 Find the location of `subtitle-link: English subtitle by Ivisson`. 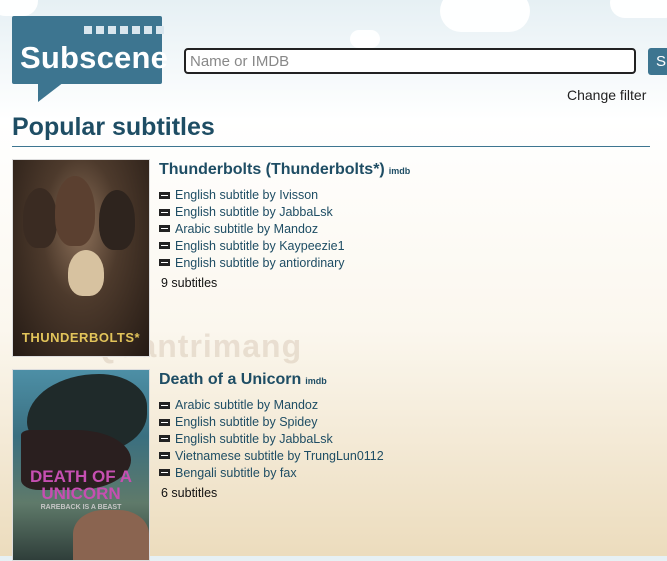

subtitle-link: English subtitle by Ivisson is located at coordinates (246, 195).